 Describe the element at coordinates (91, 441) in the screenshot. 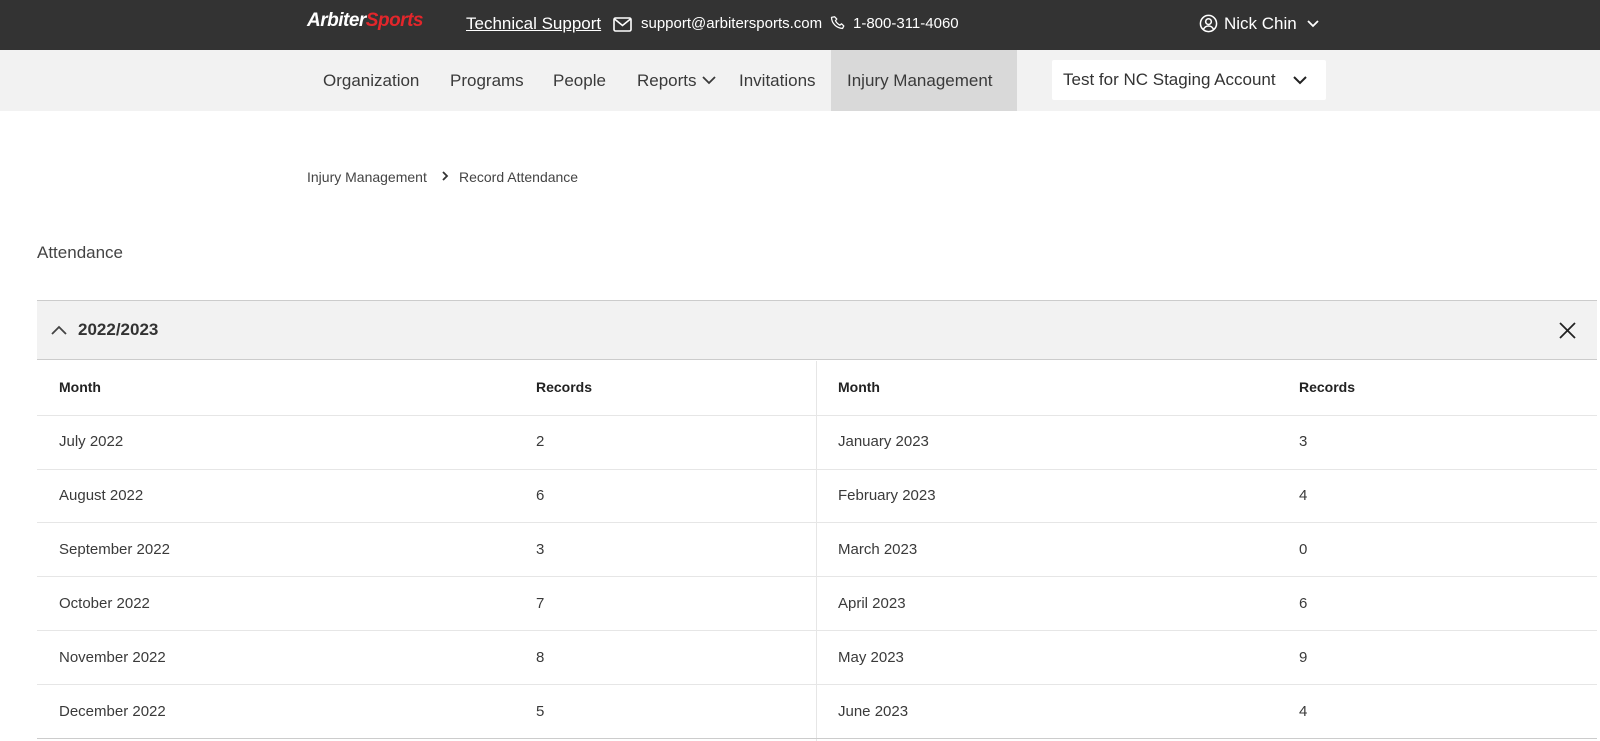

I see `month-cell: July 2022` at that location.